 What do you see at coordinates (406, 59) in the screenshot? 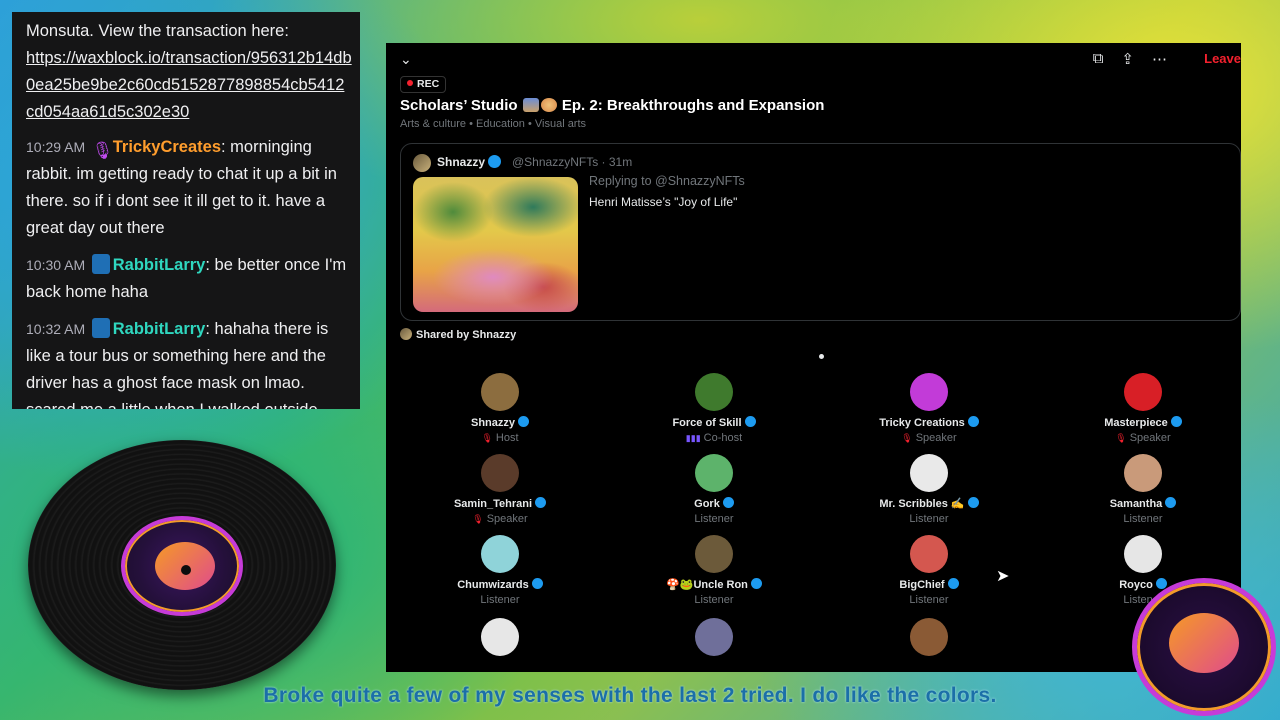
I see `chevron-down-icon: ⌄` at bounding box center [406, 59].